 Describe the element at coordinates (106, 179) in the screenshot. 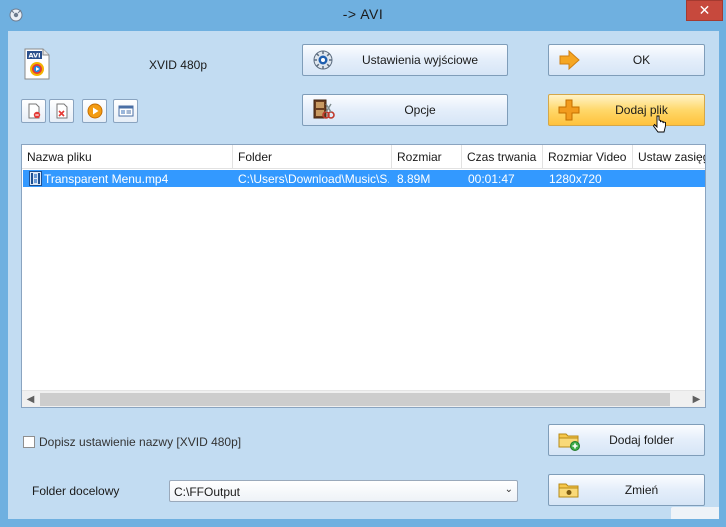

I see `row-file-name: Transparent Menu.mp4` at that location.